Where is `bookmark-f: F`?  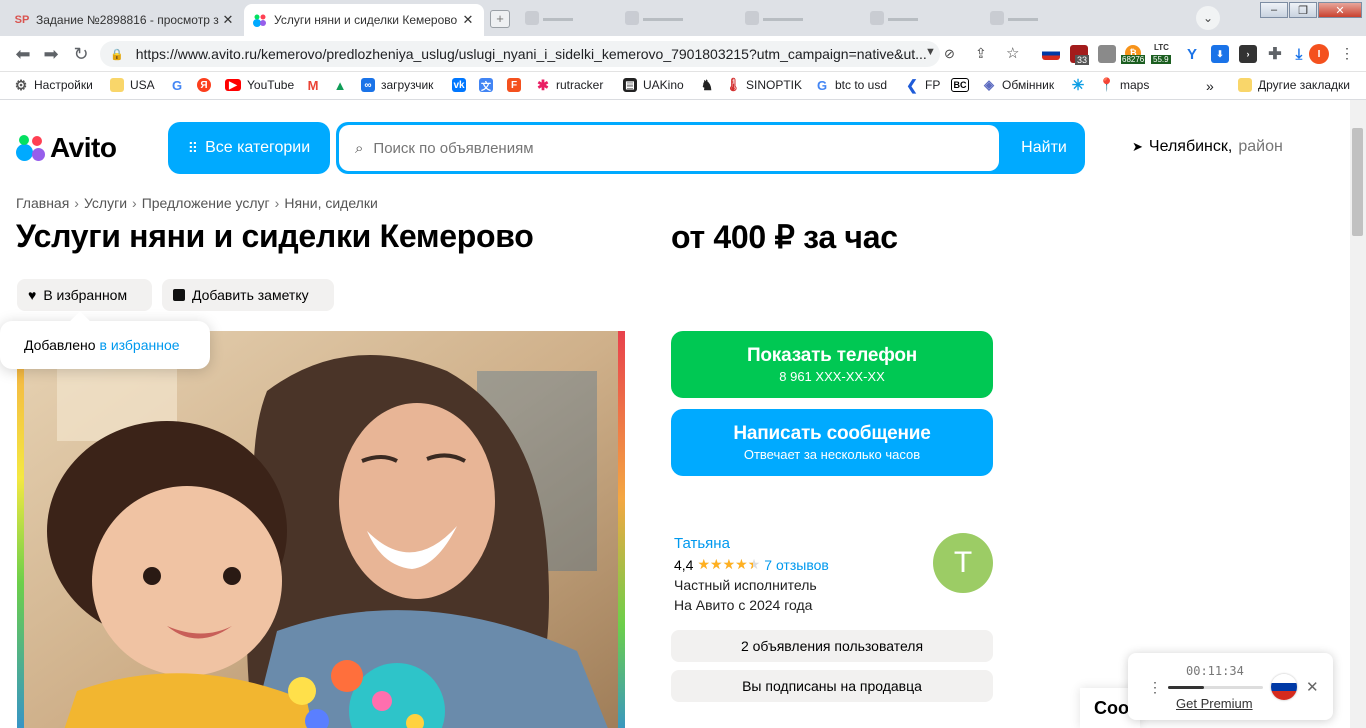 bookmark-f: F is located at coordinates (514, 85).